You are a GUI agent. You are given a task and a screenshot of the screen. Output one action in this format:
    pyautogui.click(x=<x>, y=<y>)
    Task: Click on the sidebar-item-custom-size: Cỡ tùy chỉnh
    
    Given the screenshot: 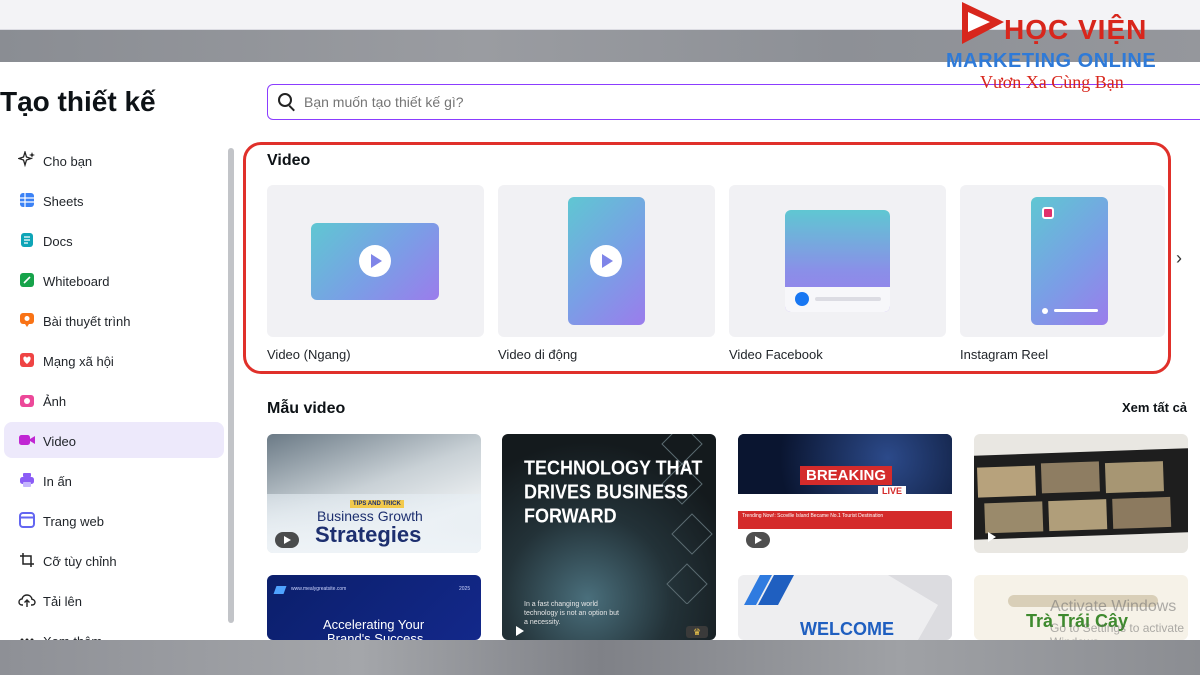 What is the action you would take?
    pyautogui.click(x=114, y=560)
    